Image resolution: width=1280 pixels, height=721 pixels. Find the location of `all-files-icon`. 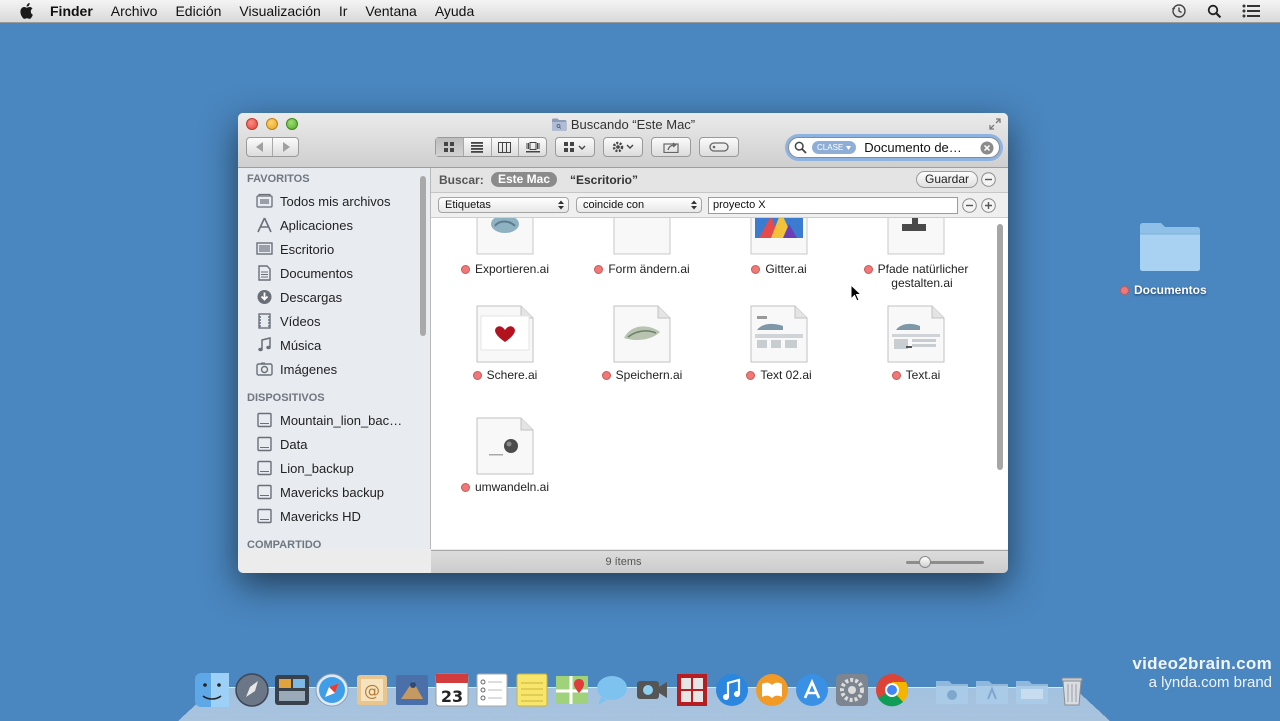

all-files-icon is located at coordinates (264, 200).